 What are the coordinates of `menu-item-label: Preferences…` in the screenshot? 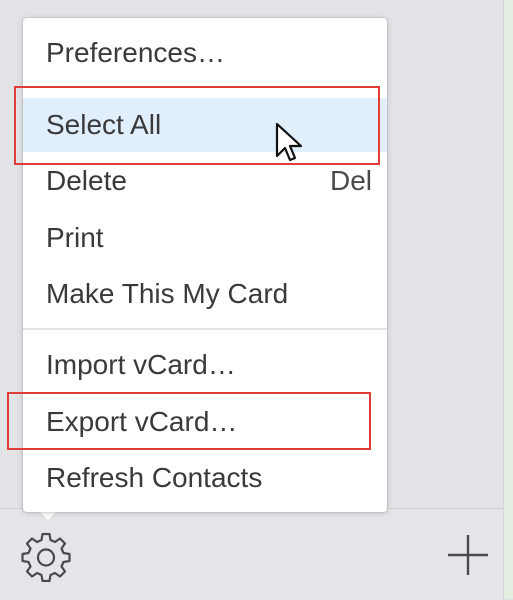 It's located at (135, 52).